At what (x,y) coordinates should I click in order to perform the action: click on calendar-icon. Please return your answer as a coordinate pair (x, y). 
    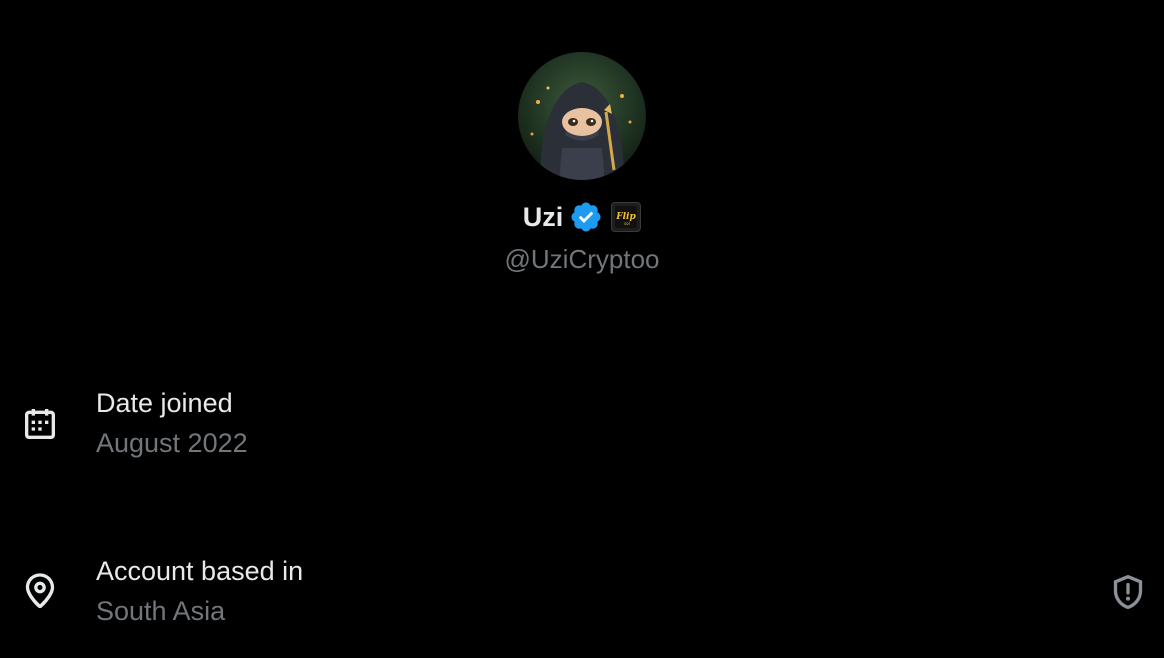
    Looking at the image, I should click on (40, 424).